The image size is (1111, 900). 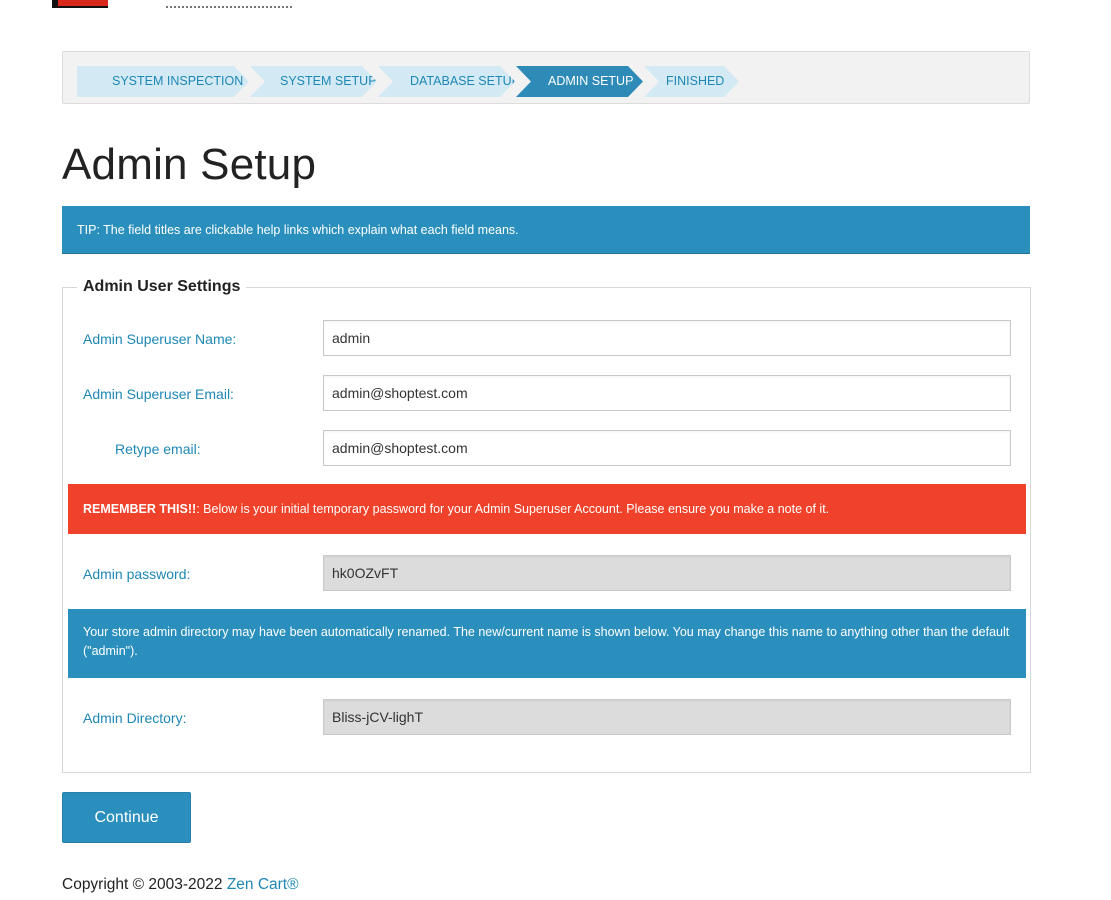 I want to click on admin-password-help-link: Admin password:, so click(x=136, y=574).